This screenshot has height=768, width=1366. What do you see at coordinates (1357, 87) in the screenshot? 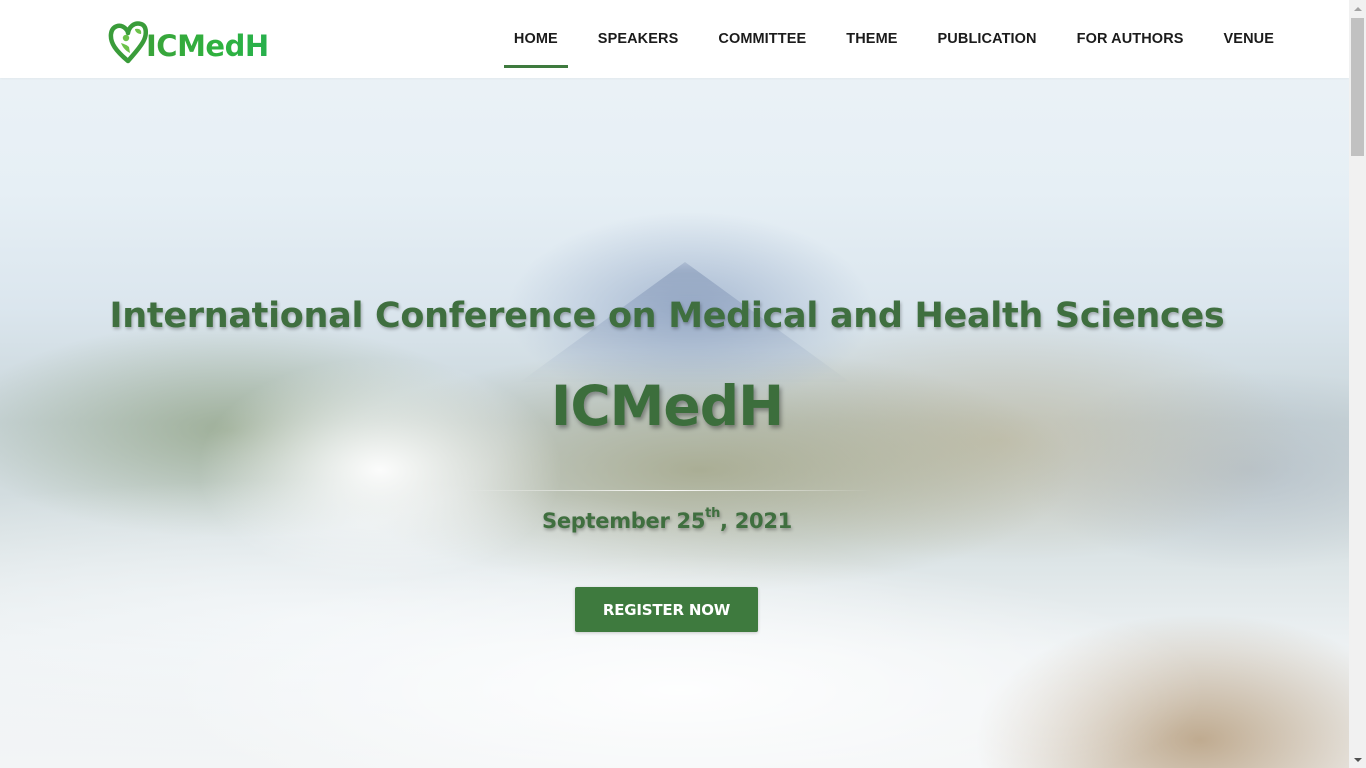
I see `scrollbar-thumb` at bounding box center [1357, 87].